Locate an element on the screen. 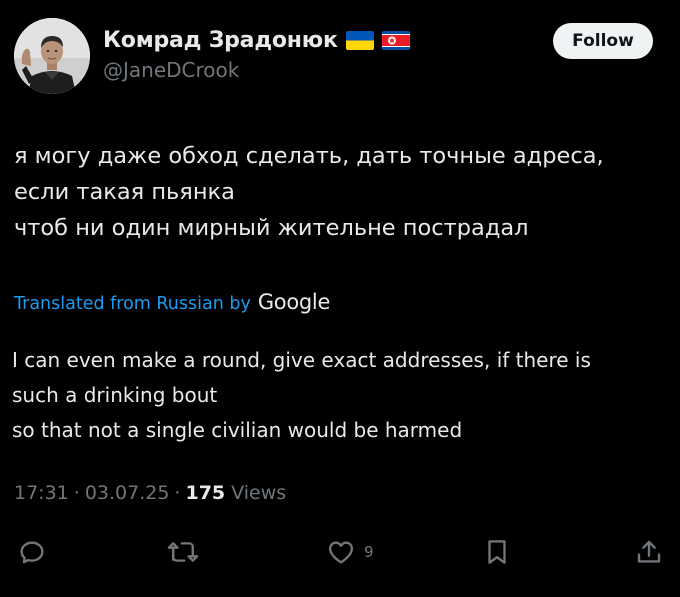 Image resolution: width=680 pixels, height=597 pixels. bookmark-button is located at coordinates (497, 552).